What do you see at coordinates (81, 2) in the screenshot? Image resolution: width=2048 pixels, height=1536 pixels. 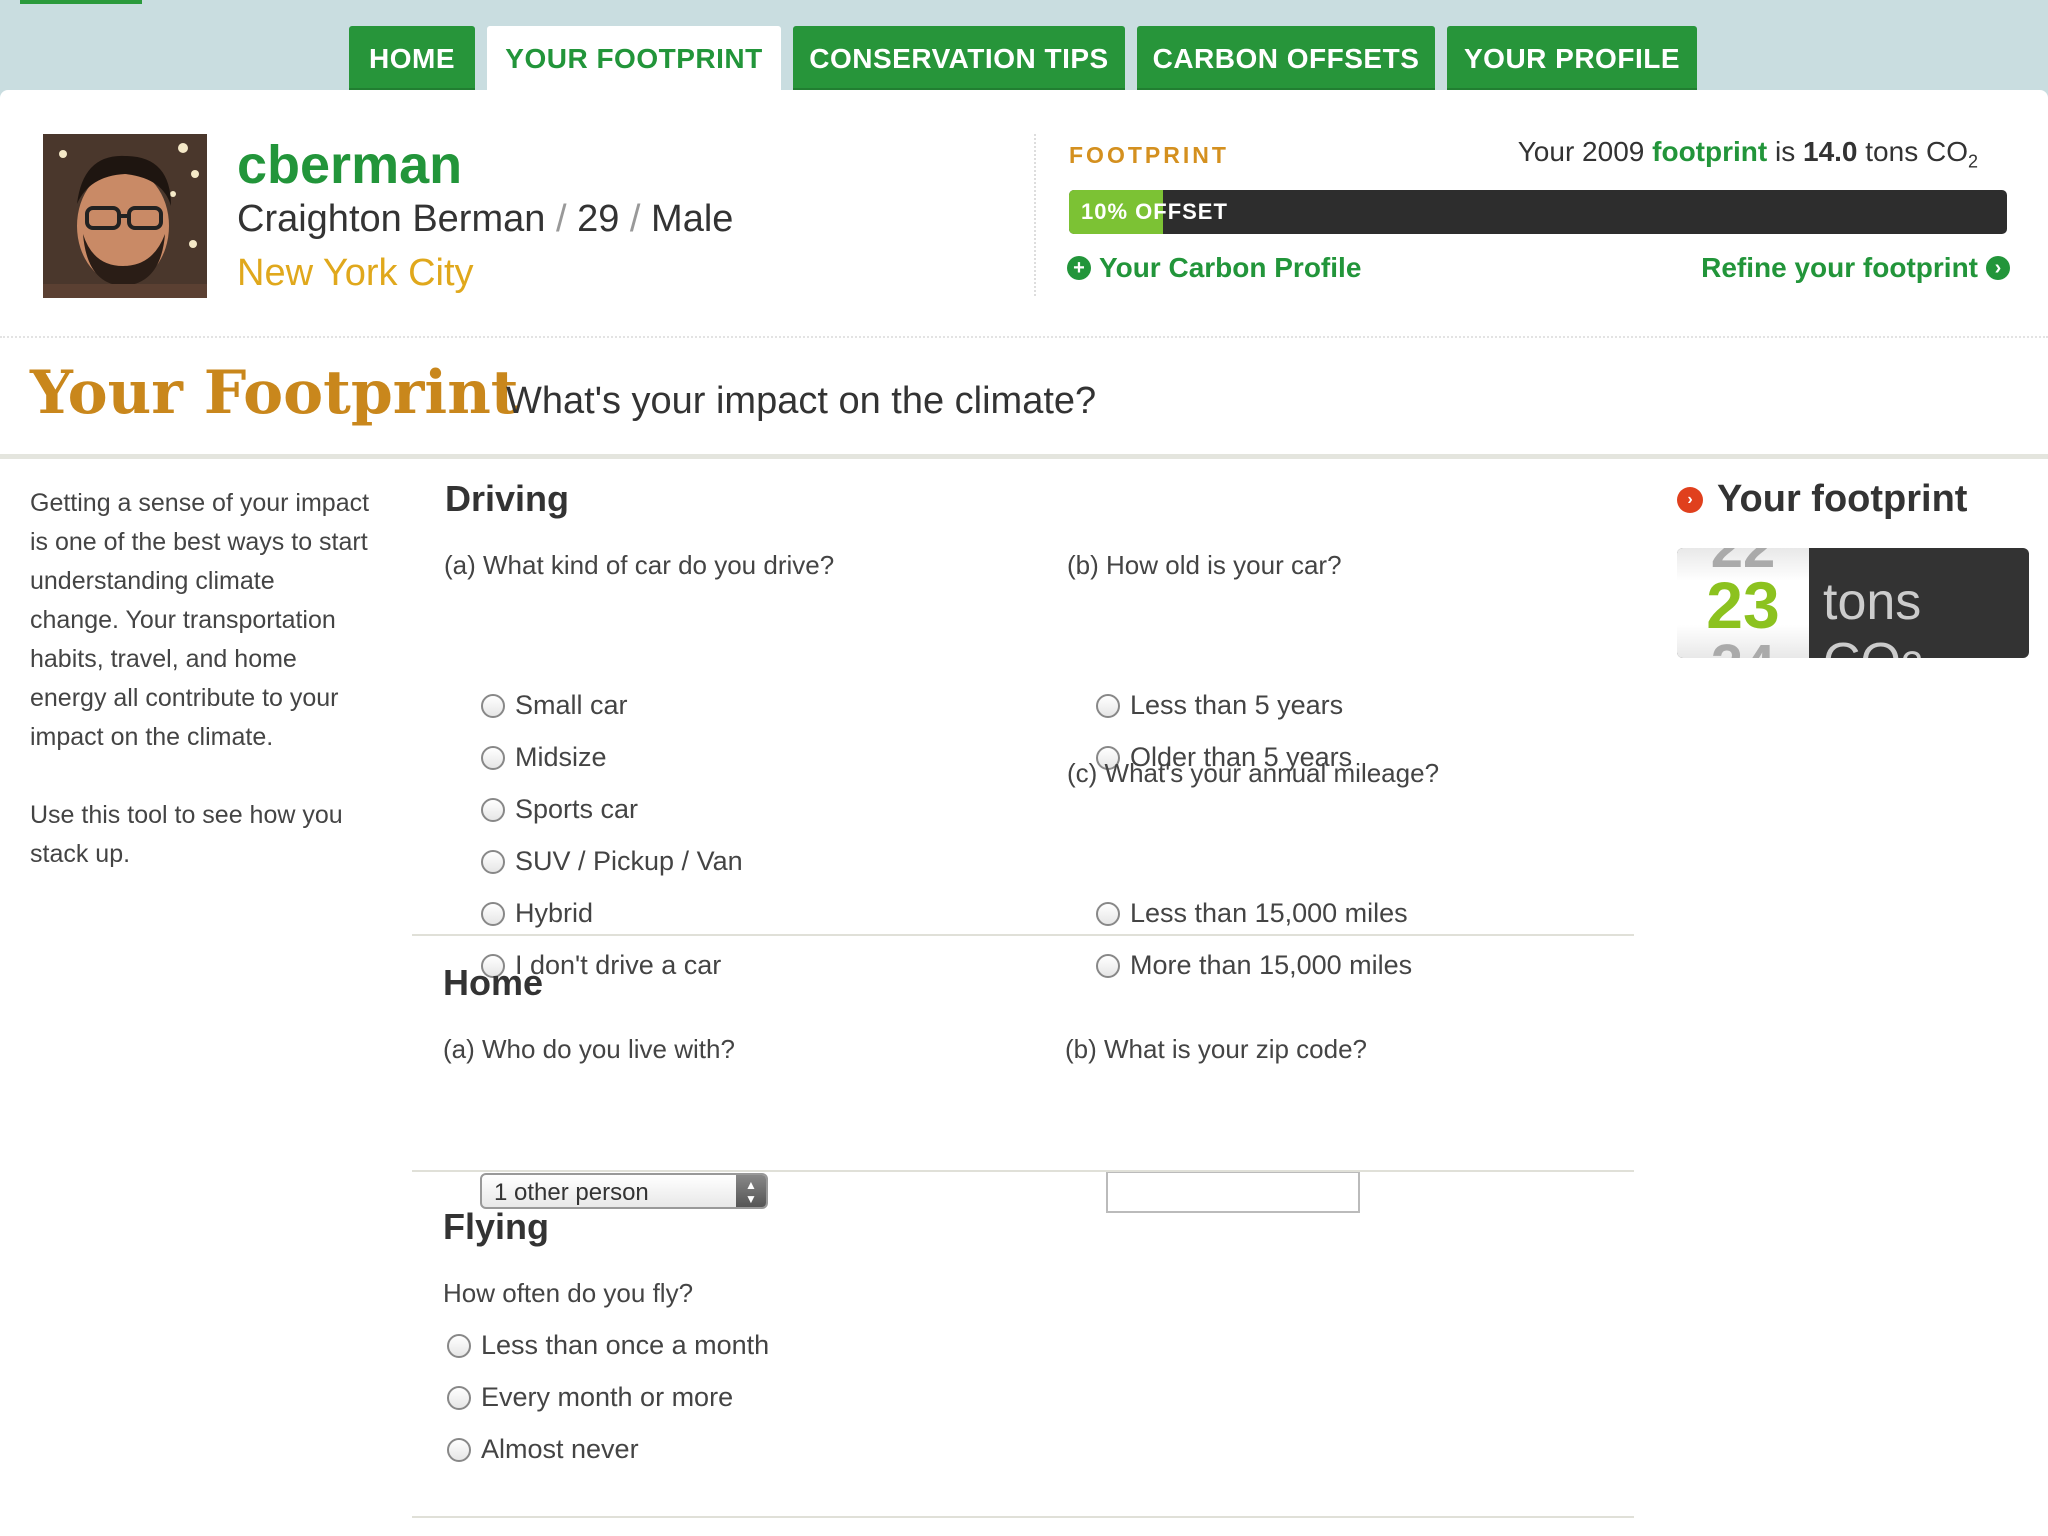 I see `top-accent` at bounding box center [81, 2].